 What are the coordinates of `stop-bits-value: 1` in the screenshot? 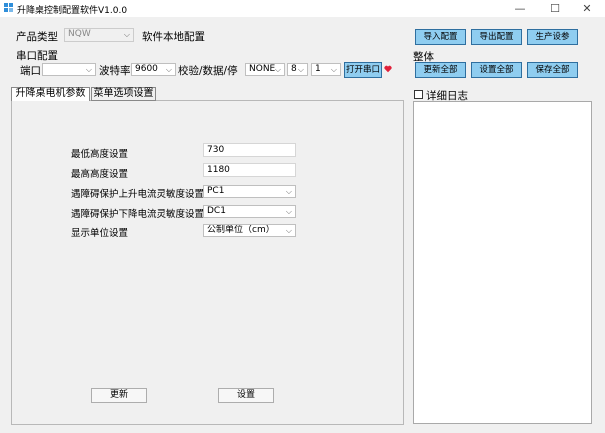 It's located at (318, 69).